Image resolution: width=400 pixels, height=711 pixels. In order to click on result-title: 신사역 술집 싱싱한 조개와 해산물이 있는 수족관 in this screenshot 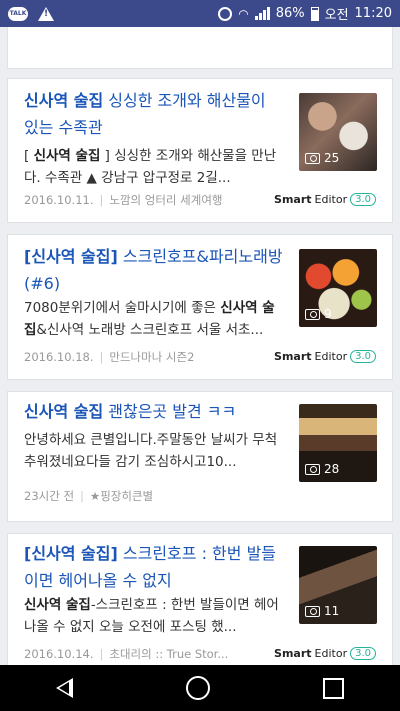, I will do `click(154, 114)`.